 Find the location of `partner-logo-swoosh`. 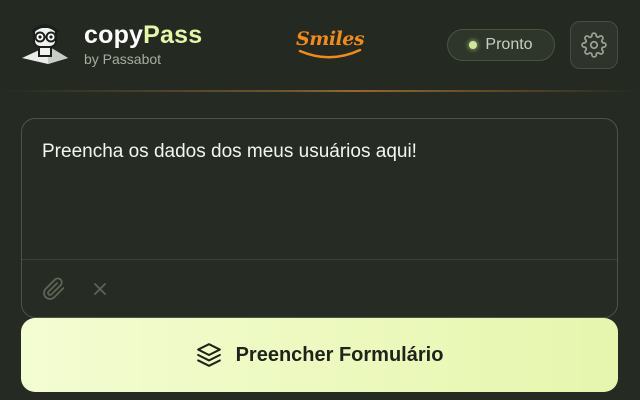

partner-logo-swoosh is located at coordinates (330, 53).